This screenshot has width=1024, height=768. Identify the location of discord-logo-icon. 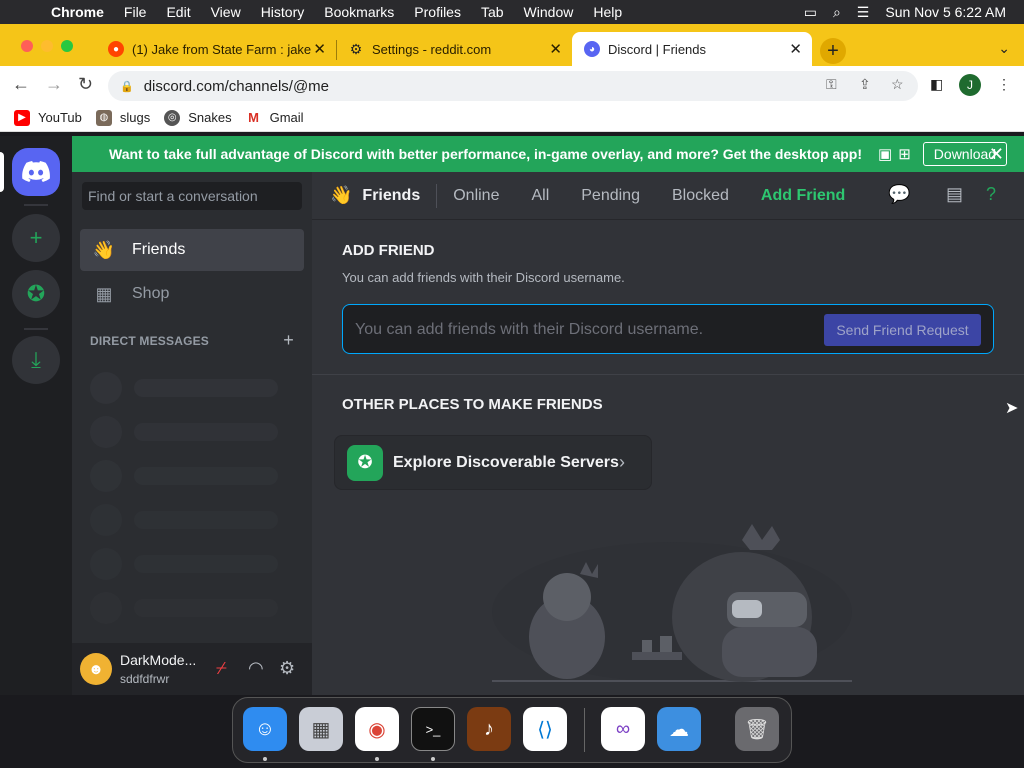
(36, 171).